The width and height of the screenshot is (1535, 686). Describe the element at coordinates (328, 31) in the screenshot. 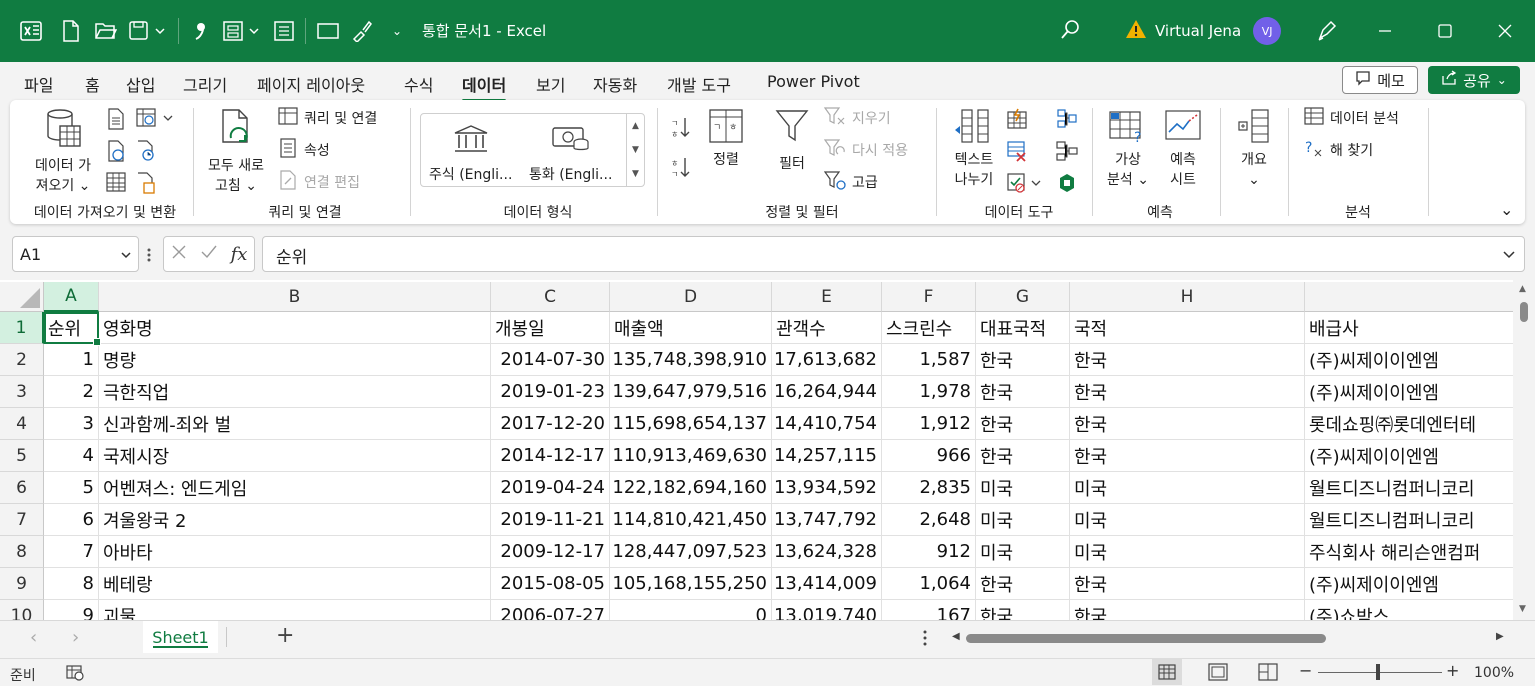

I see `shape-rectangle-icon` at that location.